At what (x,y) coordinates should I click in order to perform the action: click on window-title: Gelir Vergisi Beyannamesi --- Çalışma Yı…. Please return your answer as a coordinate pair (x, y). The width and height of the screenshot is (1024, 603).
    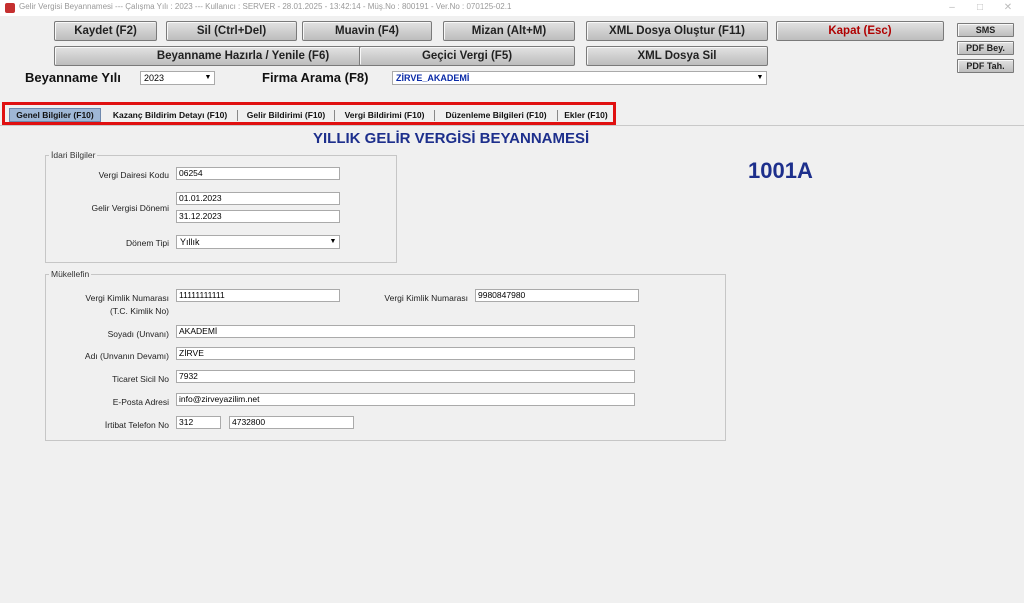
    Looking at the image, I should click on (265, 6).